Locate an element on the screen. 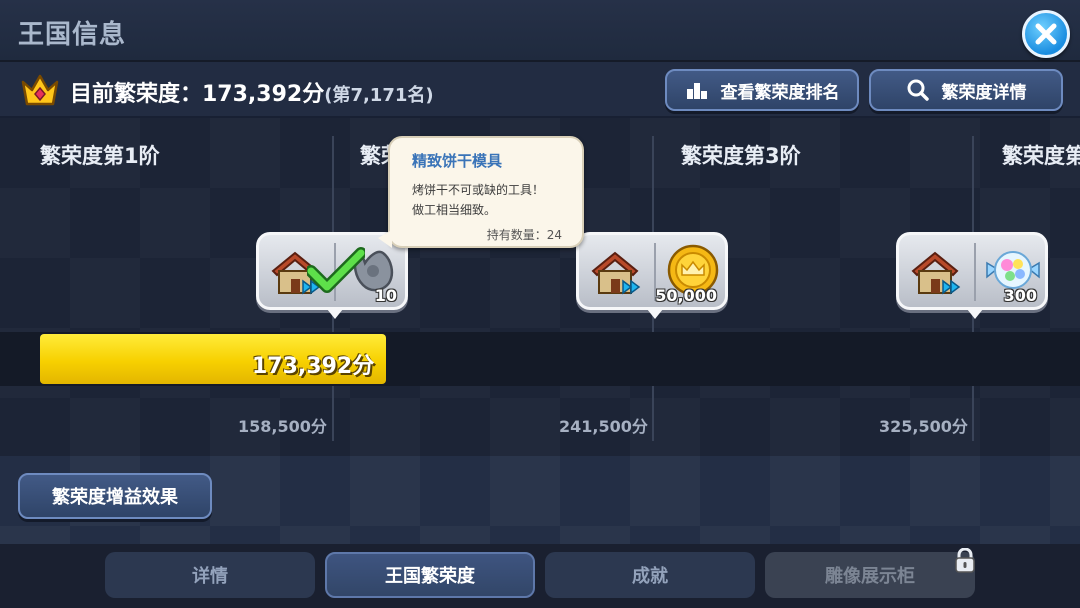 This screenshot has height=608, width=1080. reward-card-2: 50,000 is located at coordinates (652, 275).